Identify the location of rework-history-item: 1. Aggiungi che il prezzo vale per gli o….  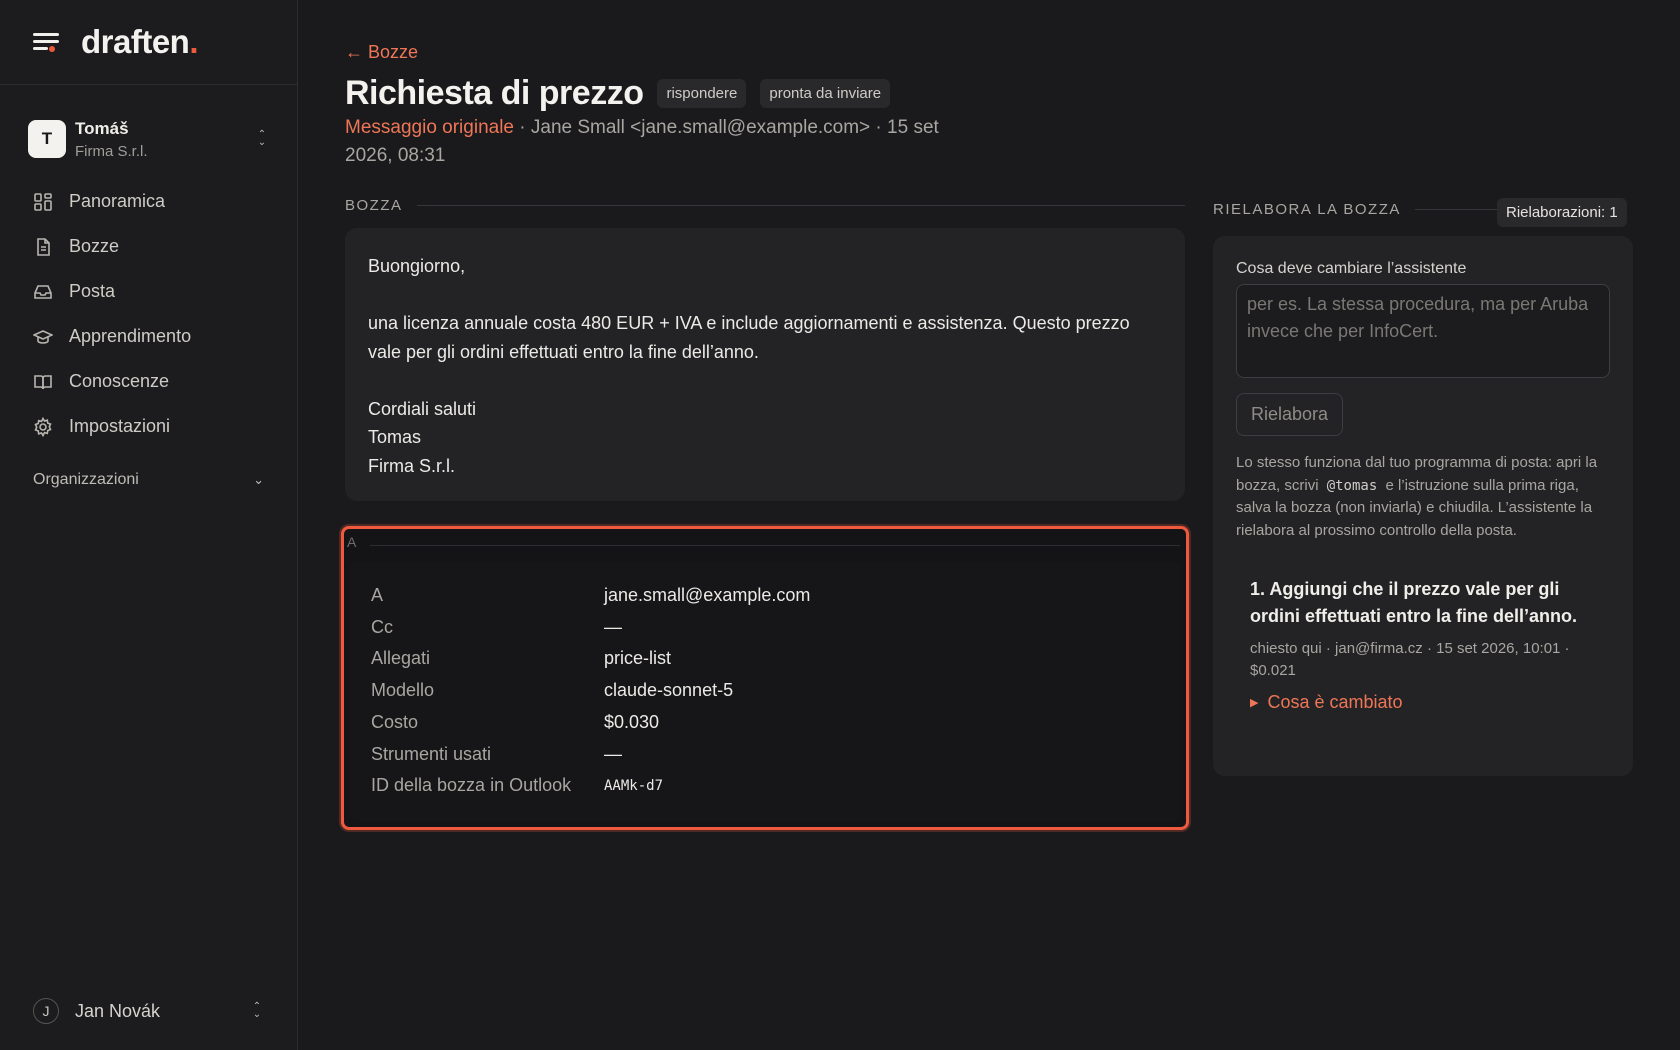
(1423, 644).